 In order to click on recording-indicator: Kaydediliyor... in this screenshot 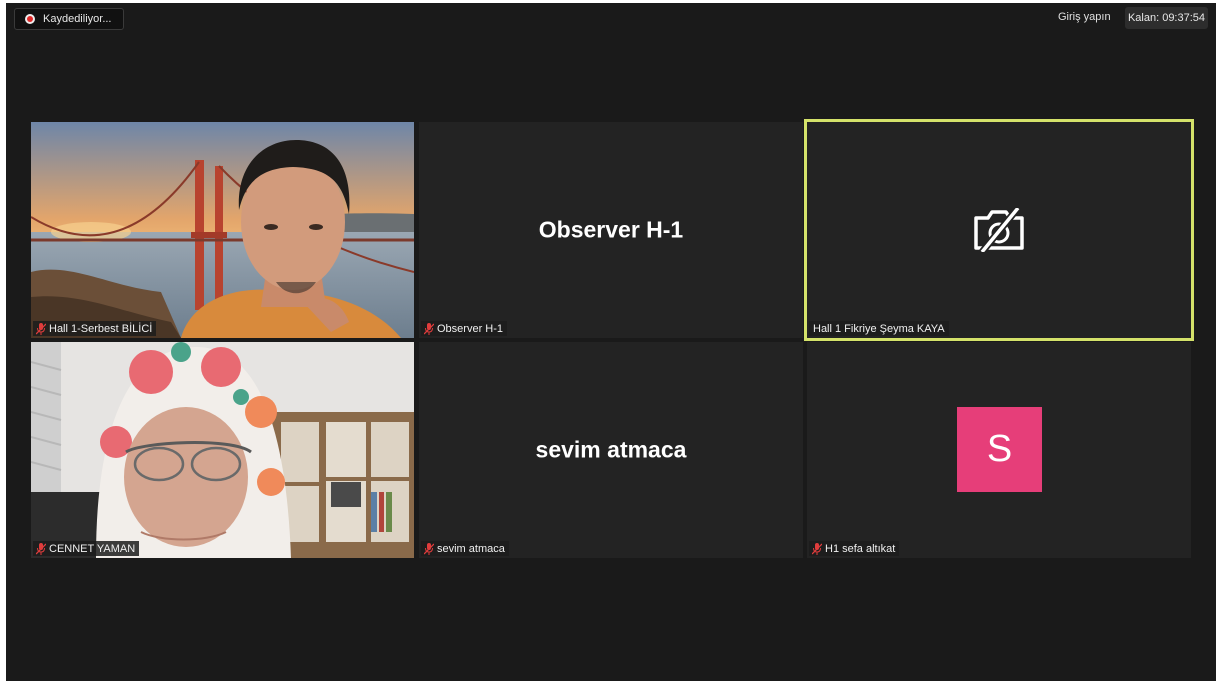, I will do `click(69, 19)`.